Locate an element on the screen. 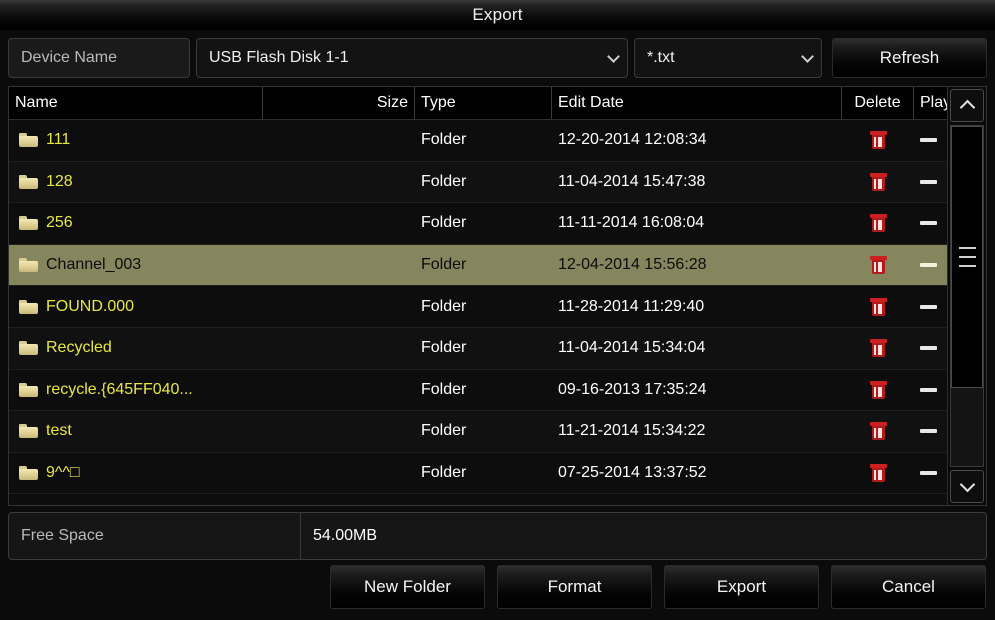  file-filter-select: *.txt is located at coordinates (728, 58).